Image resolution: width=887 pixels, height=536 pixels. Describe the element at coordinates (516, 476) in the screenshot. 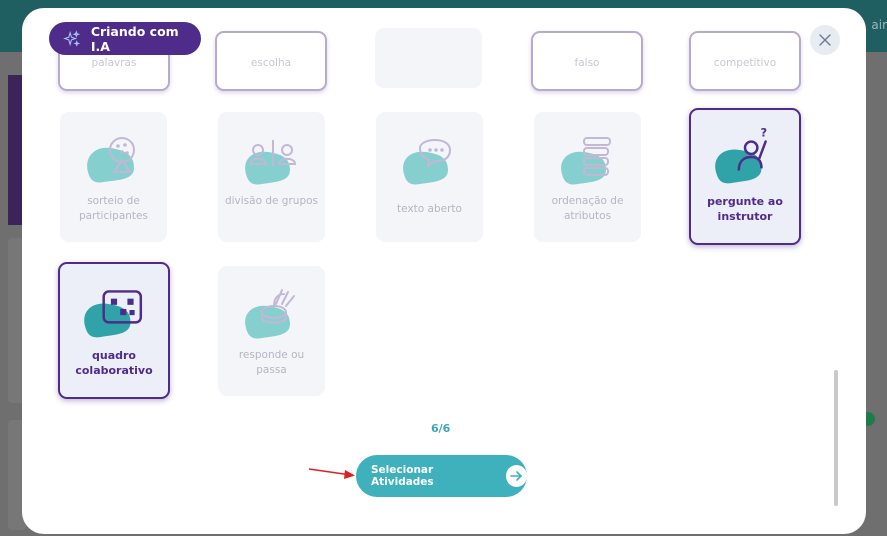

I see `arrow-right-icon` at that location.